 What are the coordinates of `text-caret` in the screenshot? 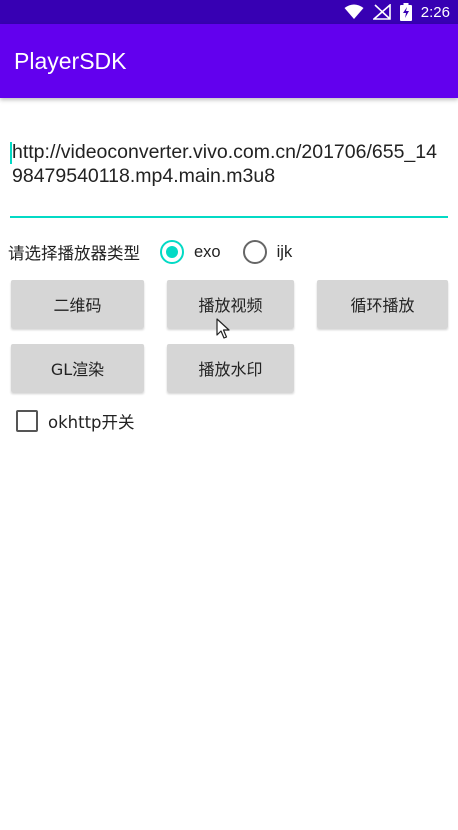 It's located at (11, 153).